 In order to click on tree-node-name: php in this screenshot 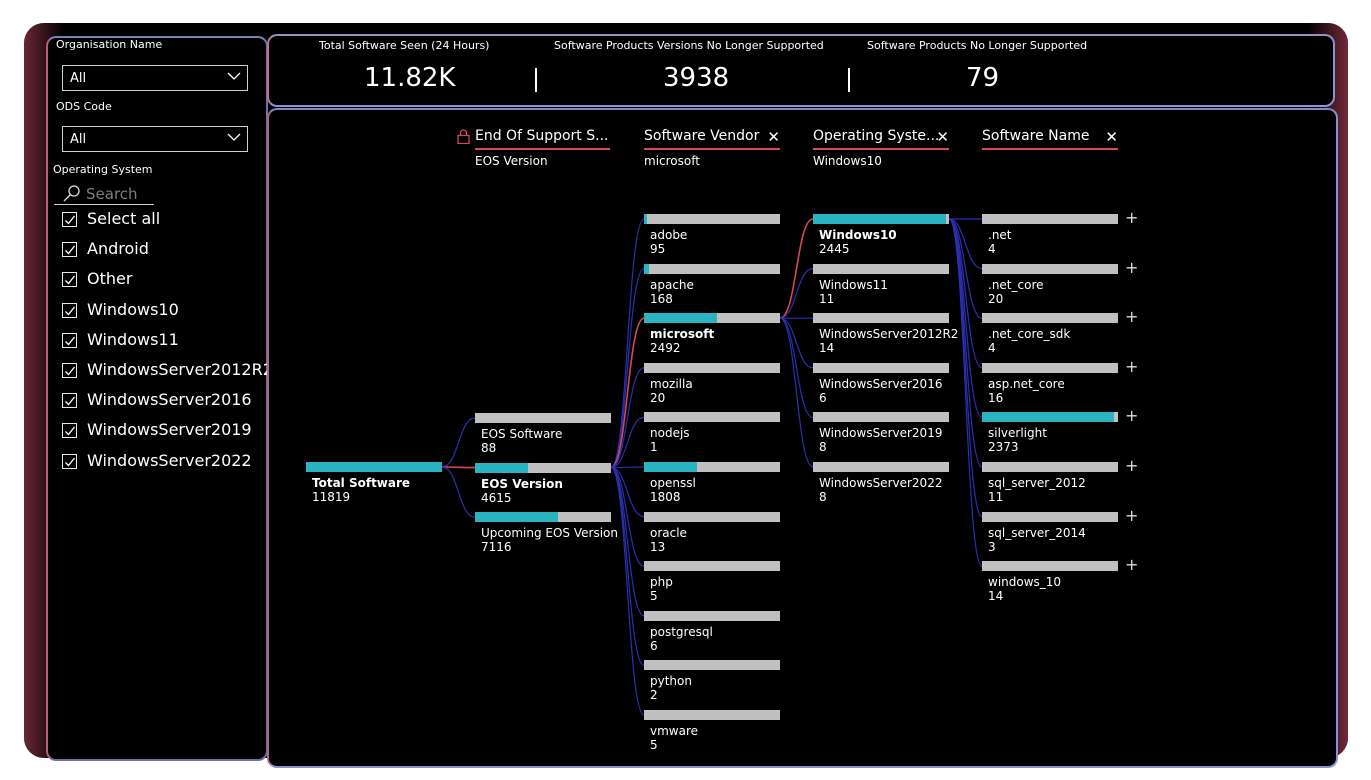, I will do `click(661, 582)`.